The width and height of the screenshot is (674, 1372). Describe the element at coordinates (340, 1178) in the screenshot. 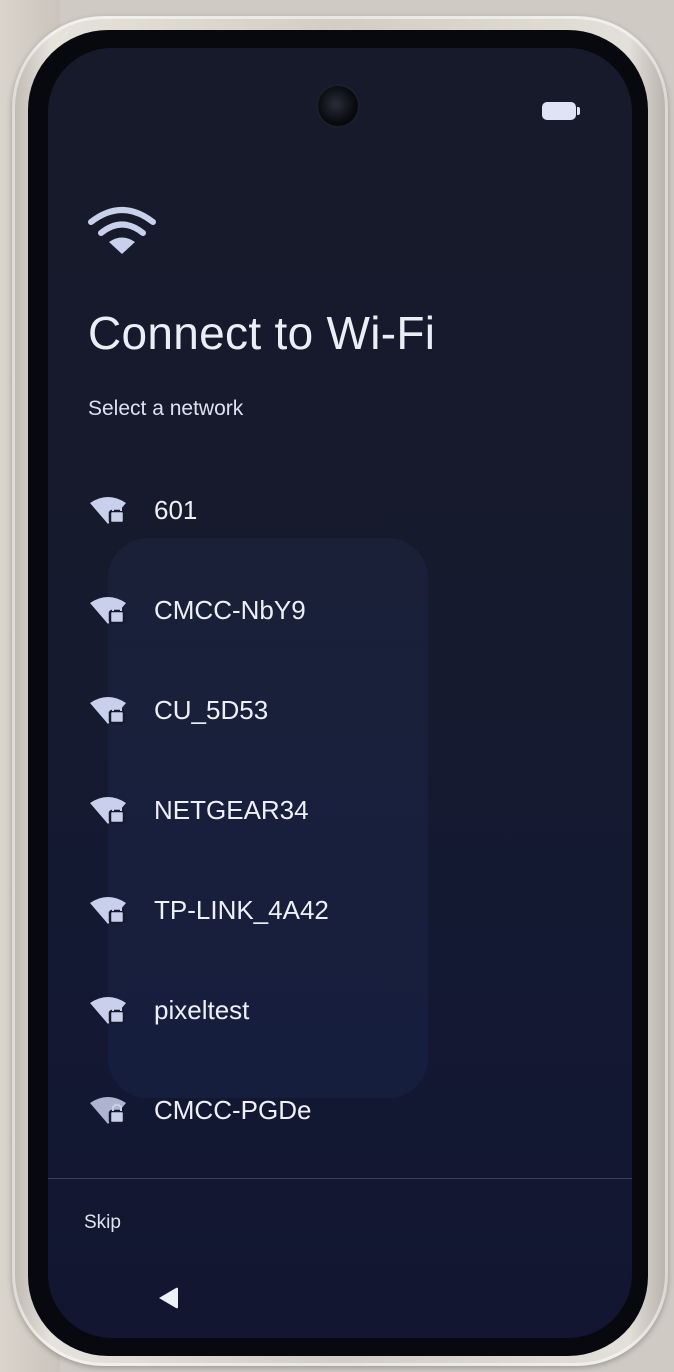

I see `footer-divider` at that location.